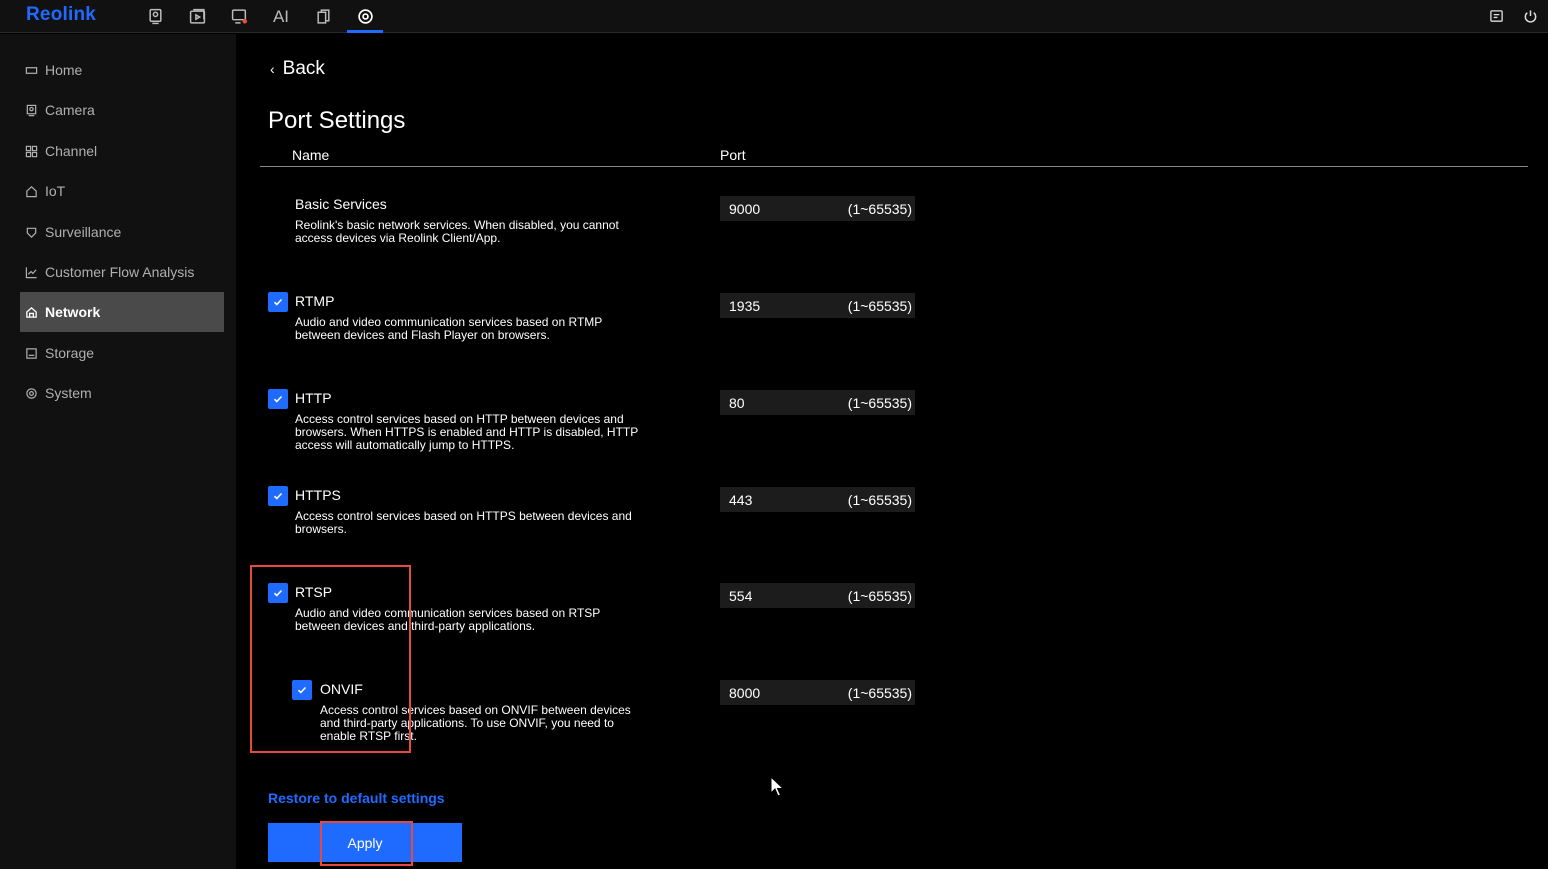 The width and height of the screenshot is (1548, 869). Describe the element at coordinates (70, 353) in the screenshot. I see `sidebar-item-label: Storage` at that location.